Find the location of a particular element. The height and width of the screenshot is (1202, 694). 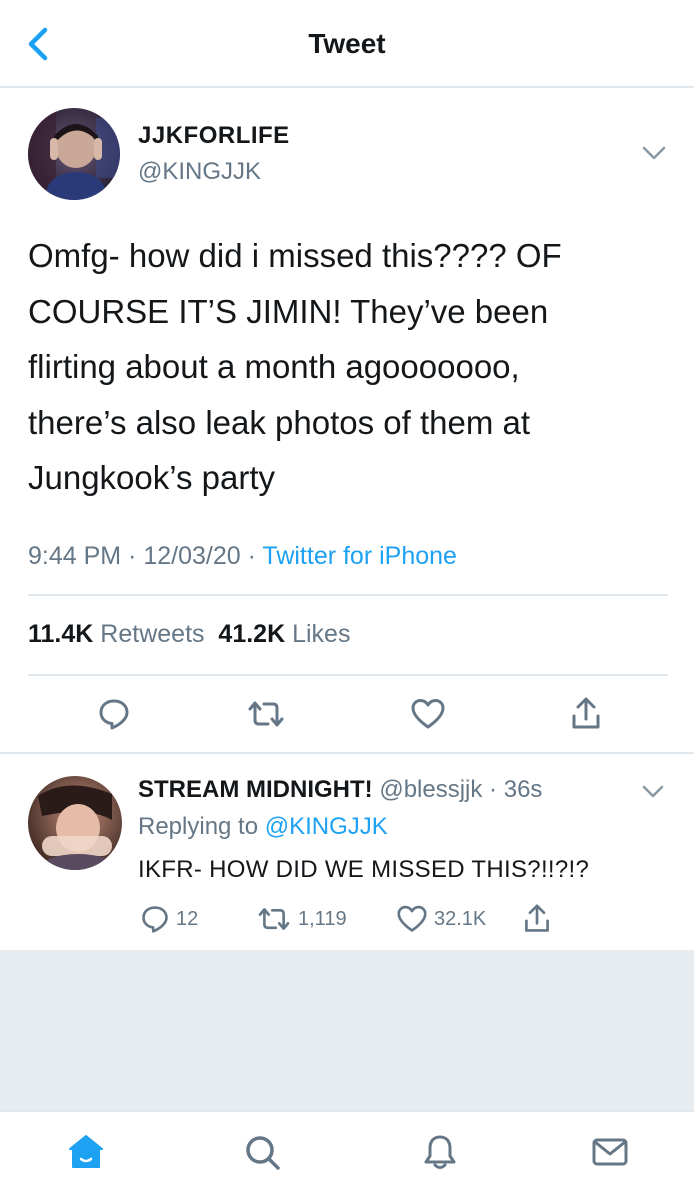

retweets-label: Retweets is located at coordinates (152, 634).